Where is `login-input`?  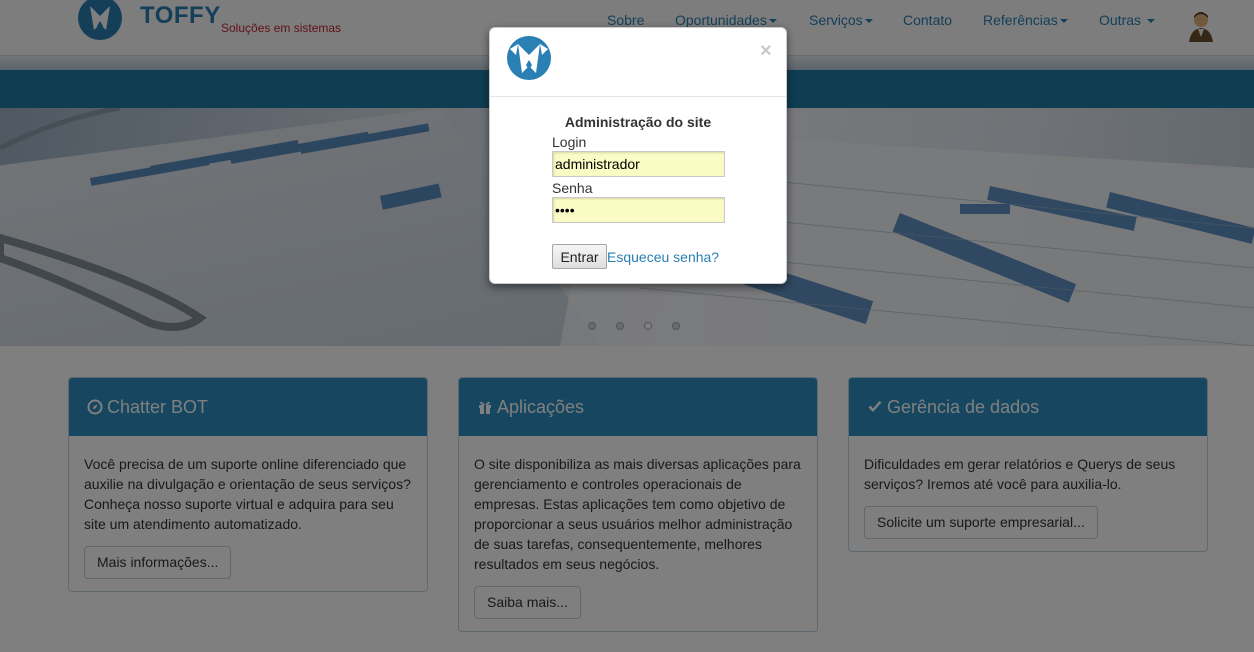 login-input is located at coordinates (638, 164).